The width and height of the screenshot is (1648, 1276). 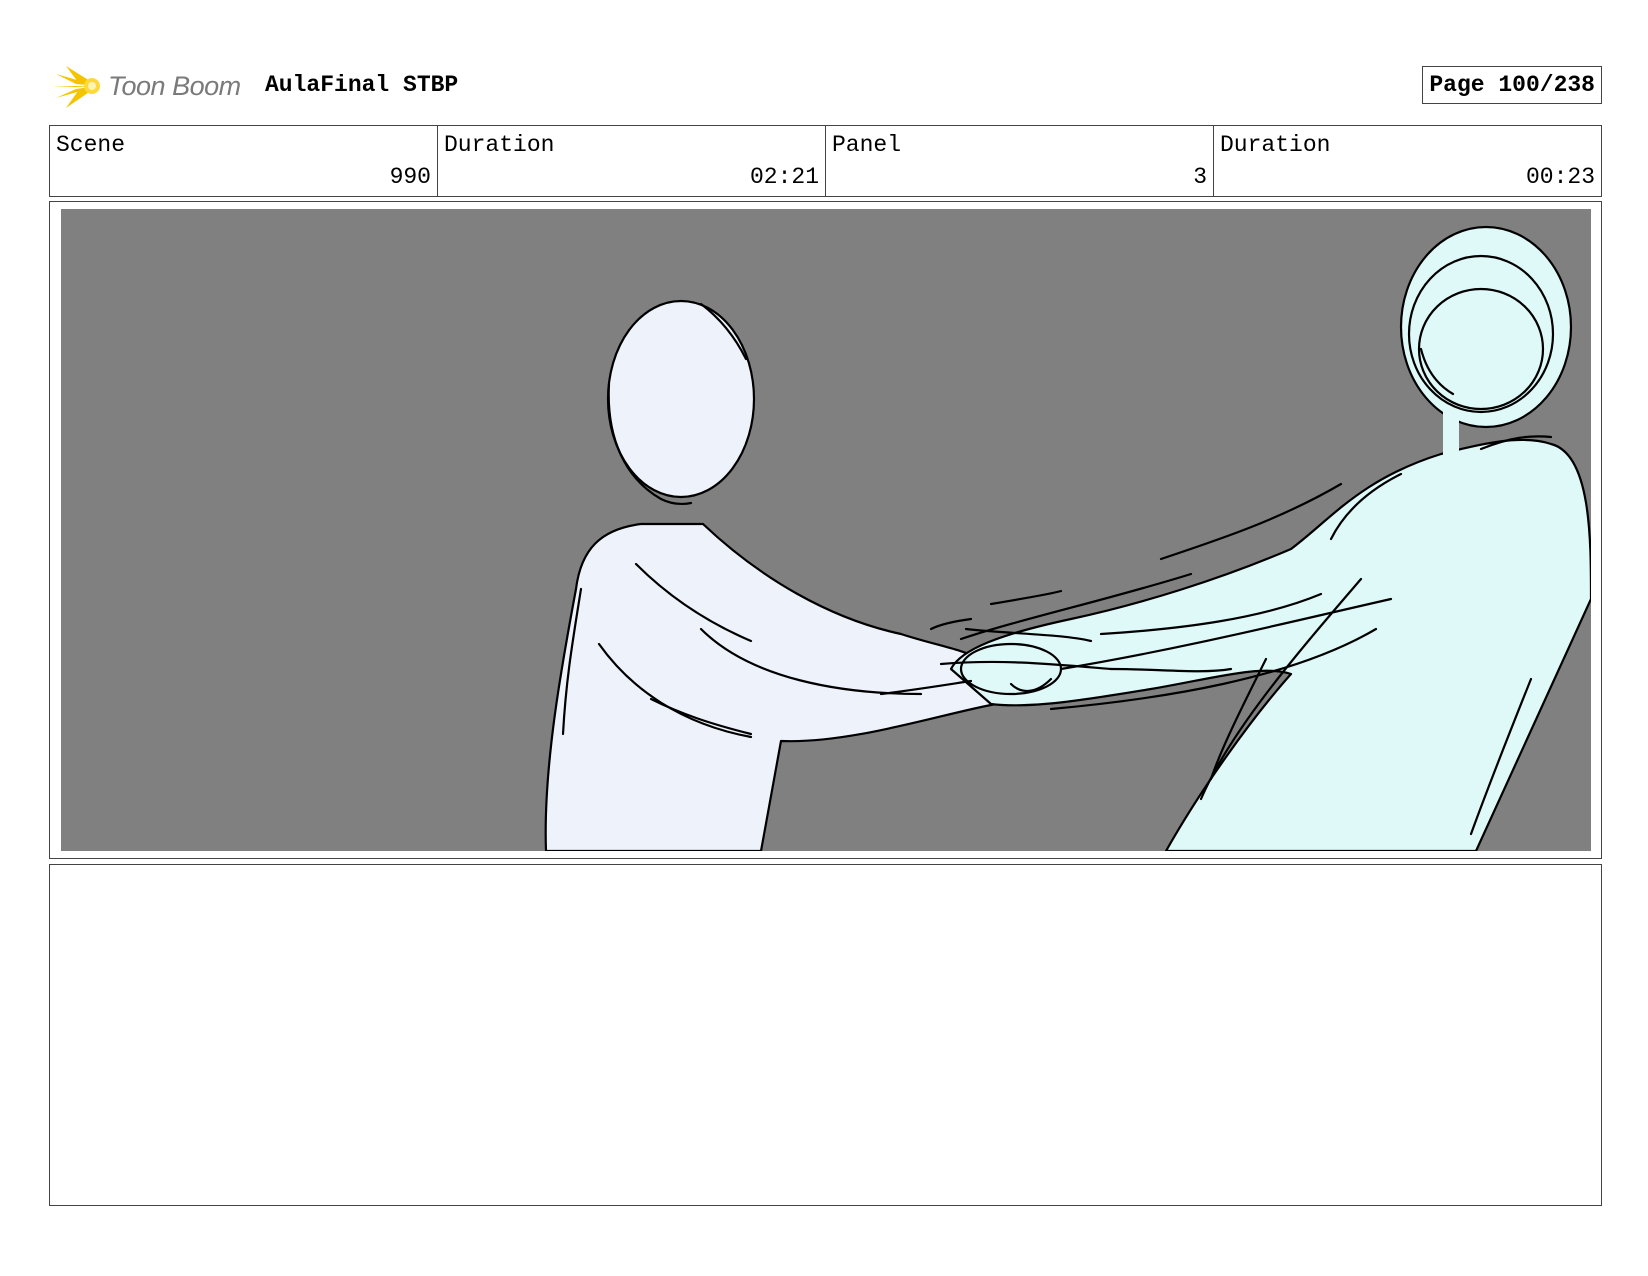 What do you see at coordinates (174, 85) in the screenshot?
I see `logo-text: Toon Boom` at bounding box center [174, 85].